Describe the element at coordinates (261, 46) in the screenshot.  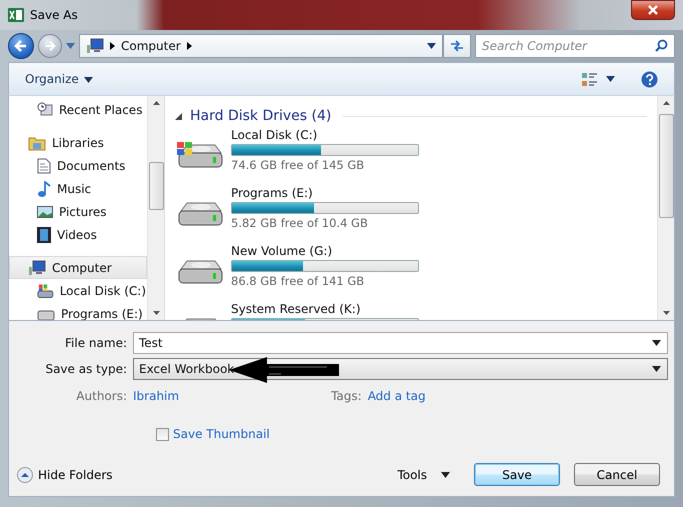
I see `address-bar: Computer` at that location.